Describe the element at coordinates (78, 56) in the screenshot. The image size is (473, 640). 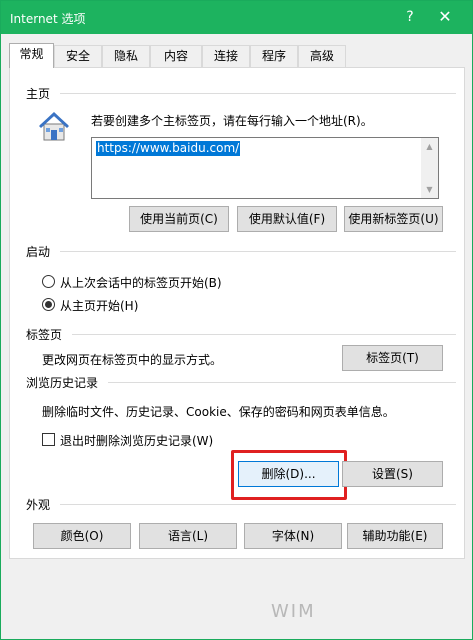
I see `tab-security: 安全` at that location.